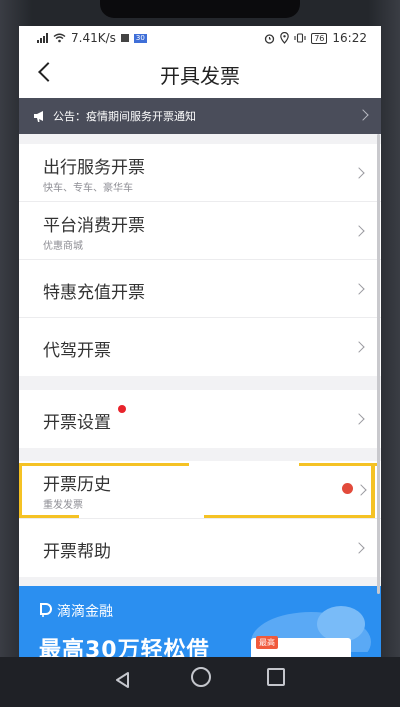 This screenshot has height=707, width=400. I want to click on navigation-bar, so click(200, 682).